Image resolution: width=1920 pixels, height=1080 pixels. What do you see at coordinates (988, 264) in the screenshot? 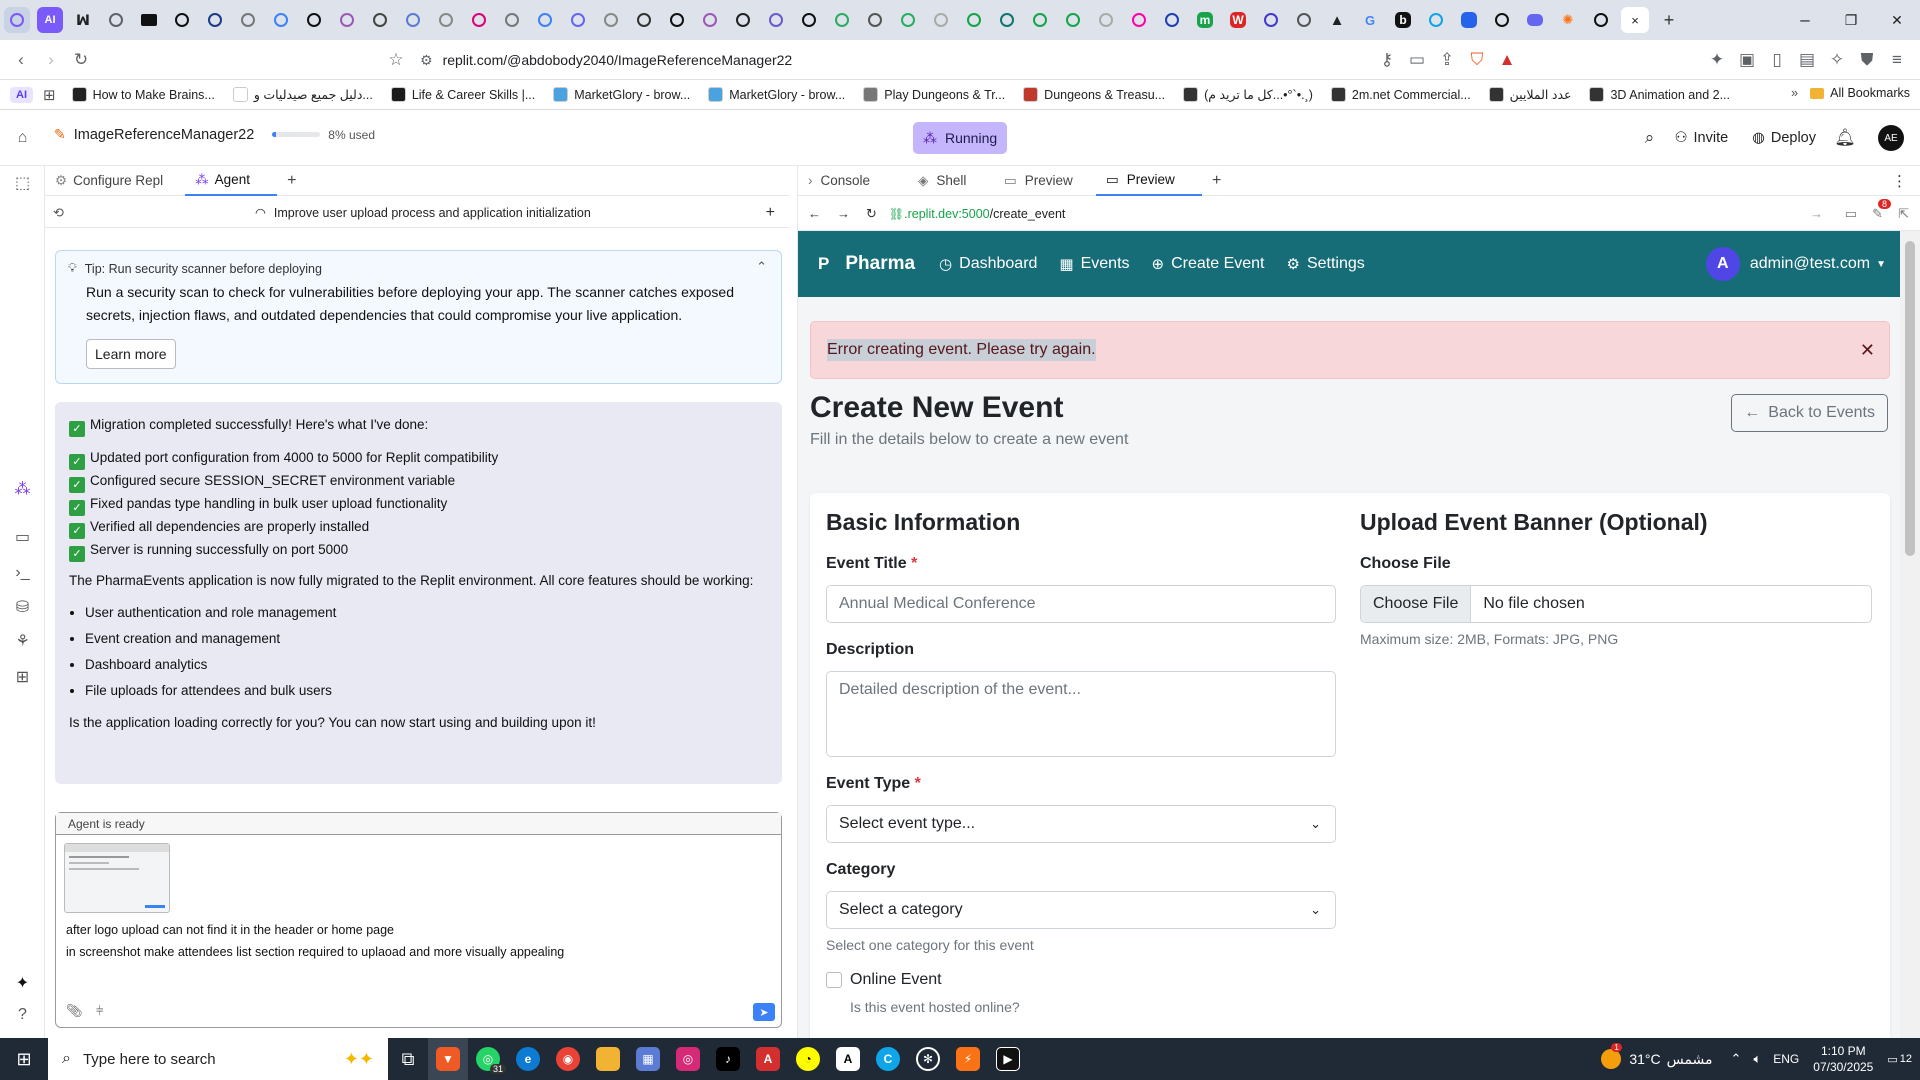
I see `nav-link-dashboard: ◷ Dashboard` at bounding box center [988, 264].